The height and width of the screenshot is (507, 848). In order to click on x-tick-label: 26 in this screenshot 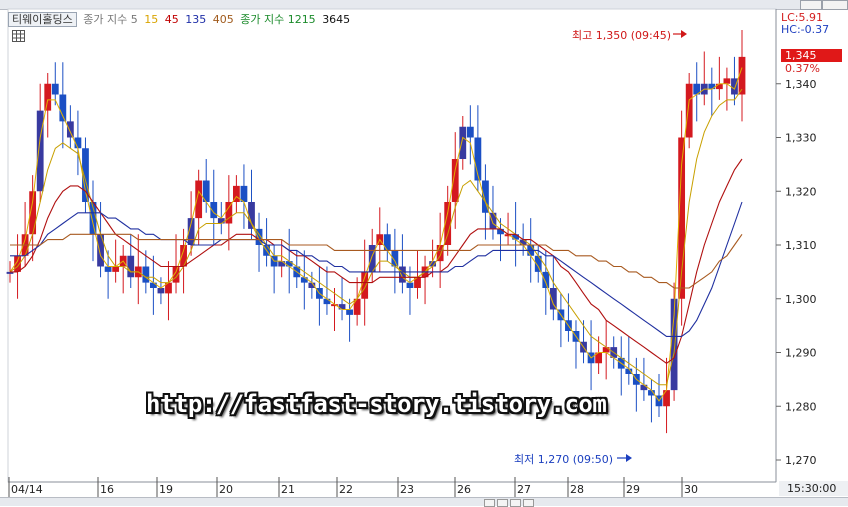, I will do `click(464, 489)`.